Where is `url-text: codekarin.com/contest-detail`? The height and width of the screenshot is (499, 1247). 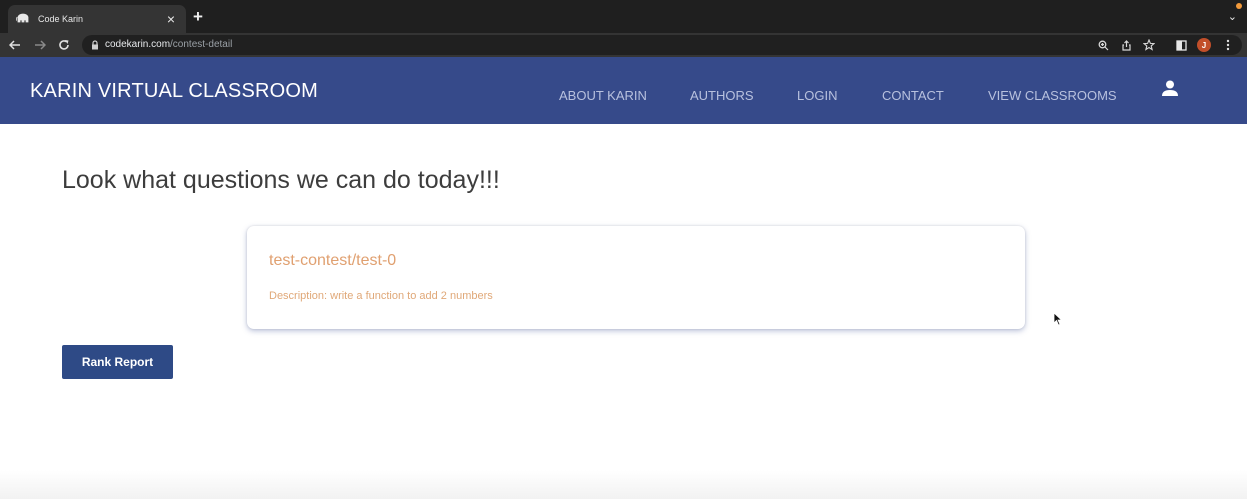
url-text: codekarin.com/contest-detail is located at coordinates (168, 44).